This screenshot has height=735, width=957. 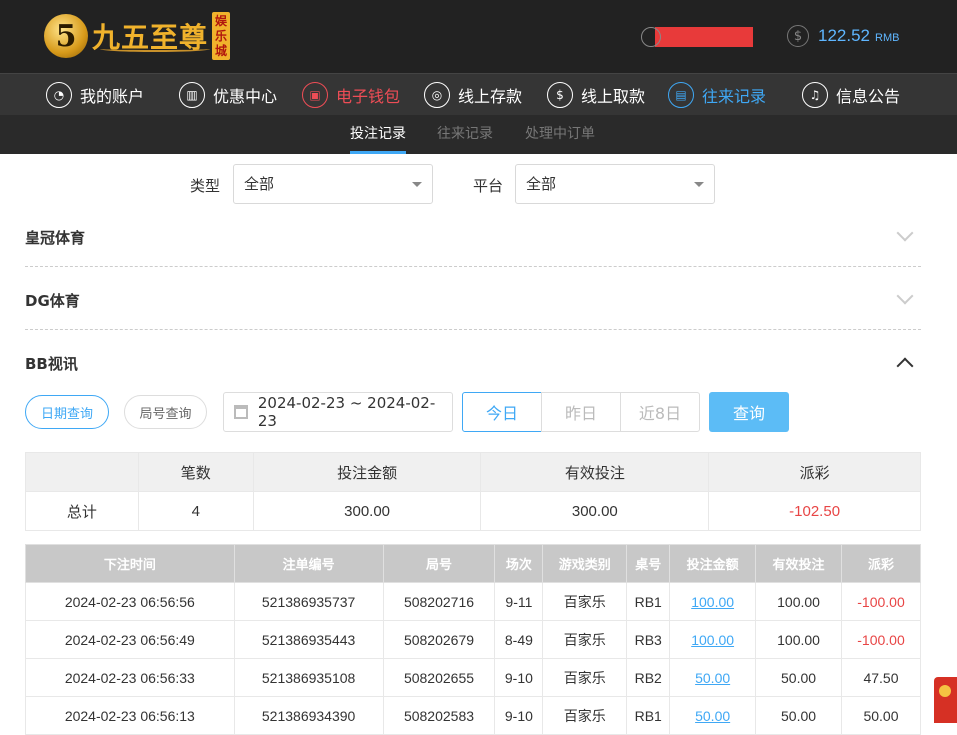 What do you see at coordinates (338, 412) in the screenshot?
I see `date-range-input: 2024-02-23 ~ 2024-02-23` at bounding box center [338, 412].